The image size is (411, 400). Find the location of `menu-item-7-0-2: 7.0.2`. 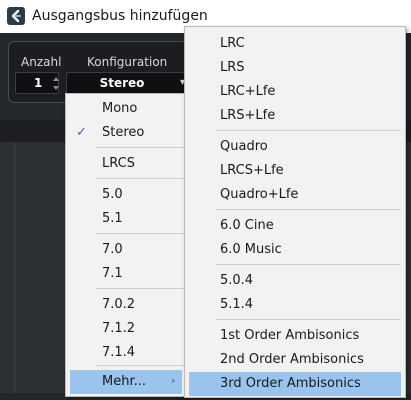

menu-item-7-0-2: 7.0.2 is located at coordinates (126, 305).